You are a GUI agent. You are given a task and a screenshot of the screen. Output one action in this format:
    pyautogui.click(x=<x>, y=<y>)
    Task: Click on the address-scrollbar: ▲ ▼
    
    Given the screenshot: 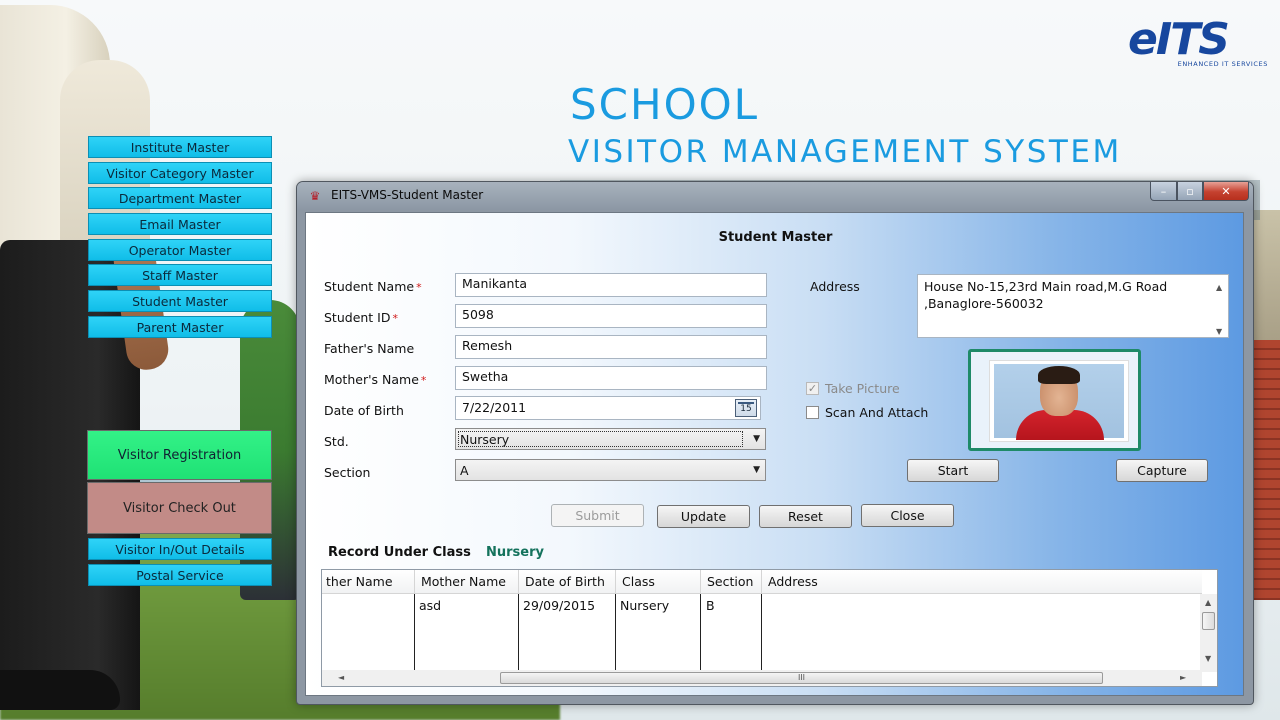 What is the action you would take?
    pyautogui.click(x=1220, y=306)
    